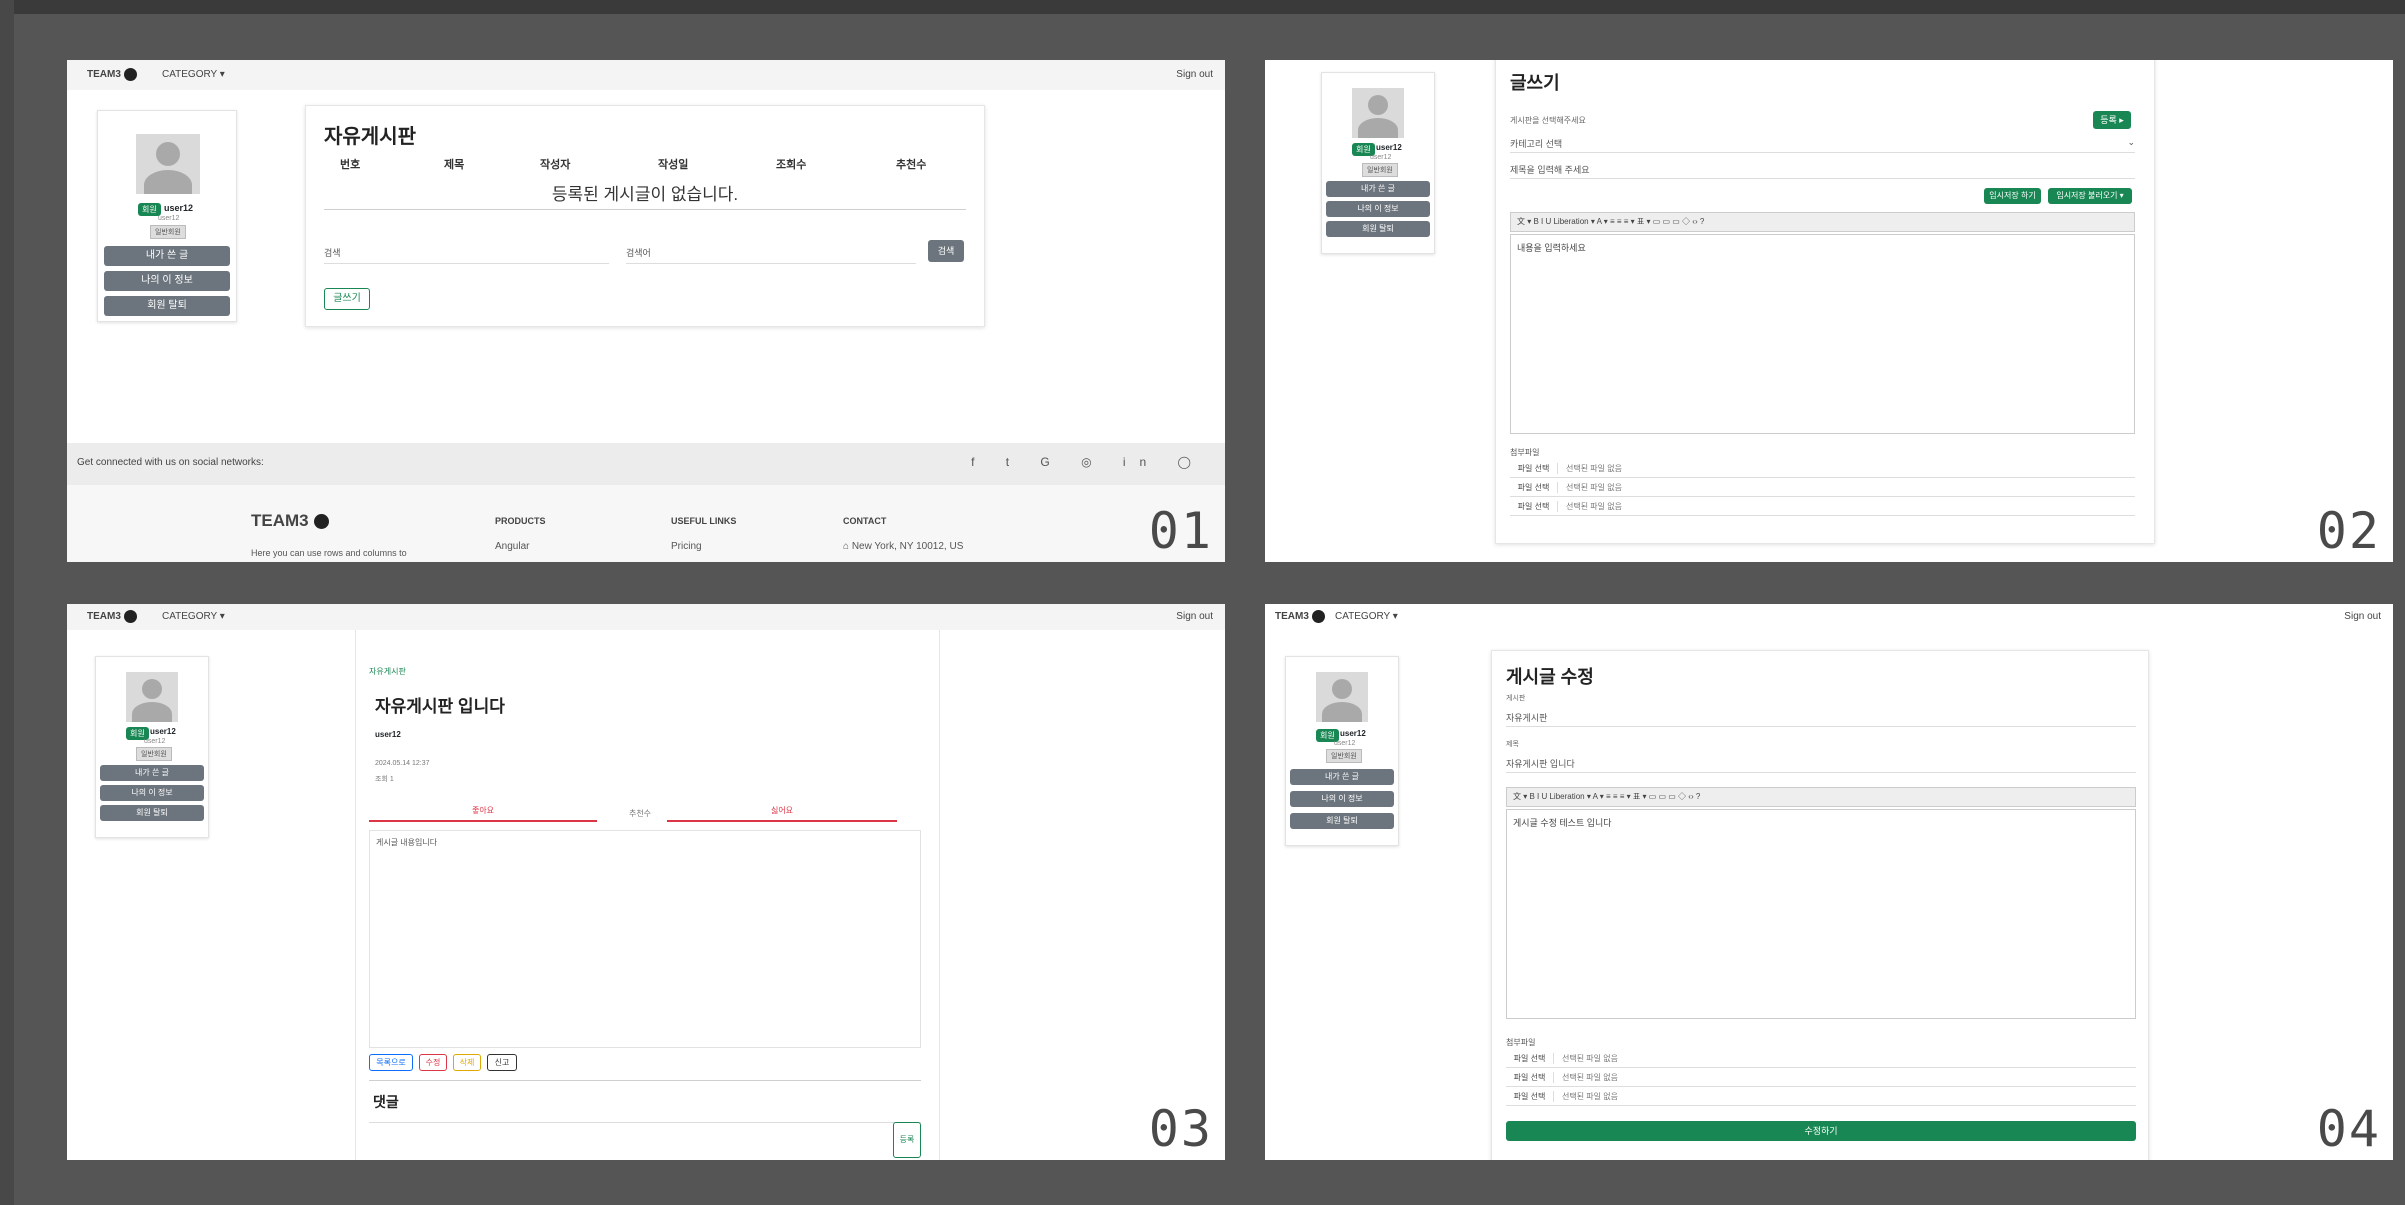  What do you see at coordinates (782, 812) in the screenshot?
I see `dislike-button: 싫어요` at bounding box center [782, 812].